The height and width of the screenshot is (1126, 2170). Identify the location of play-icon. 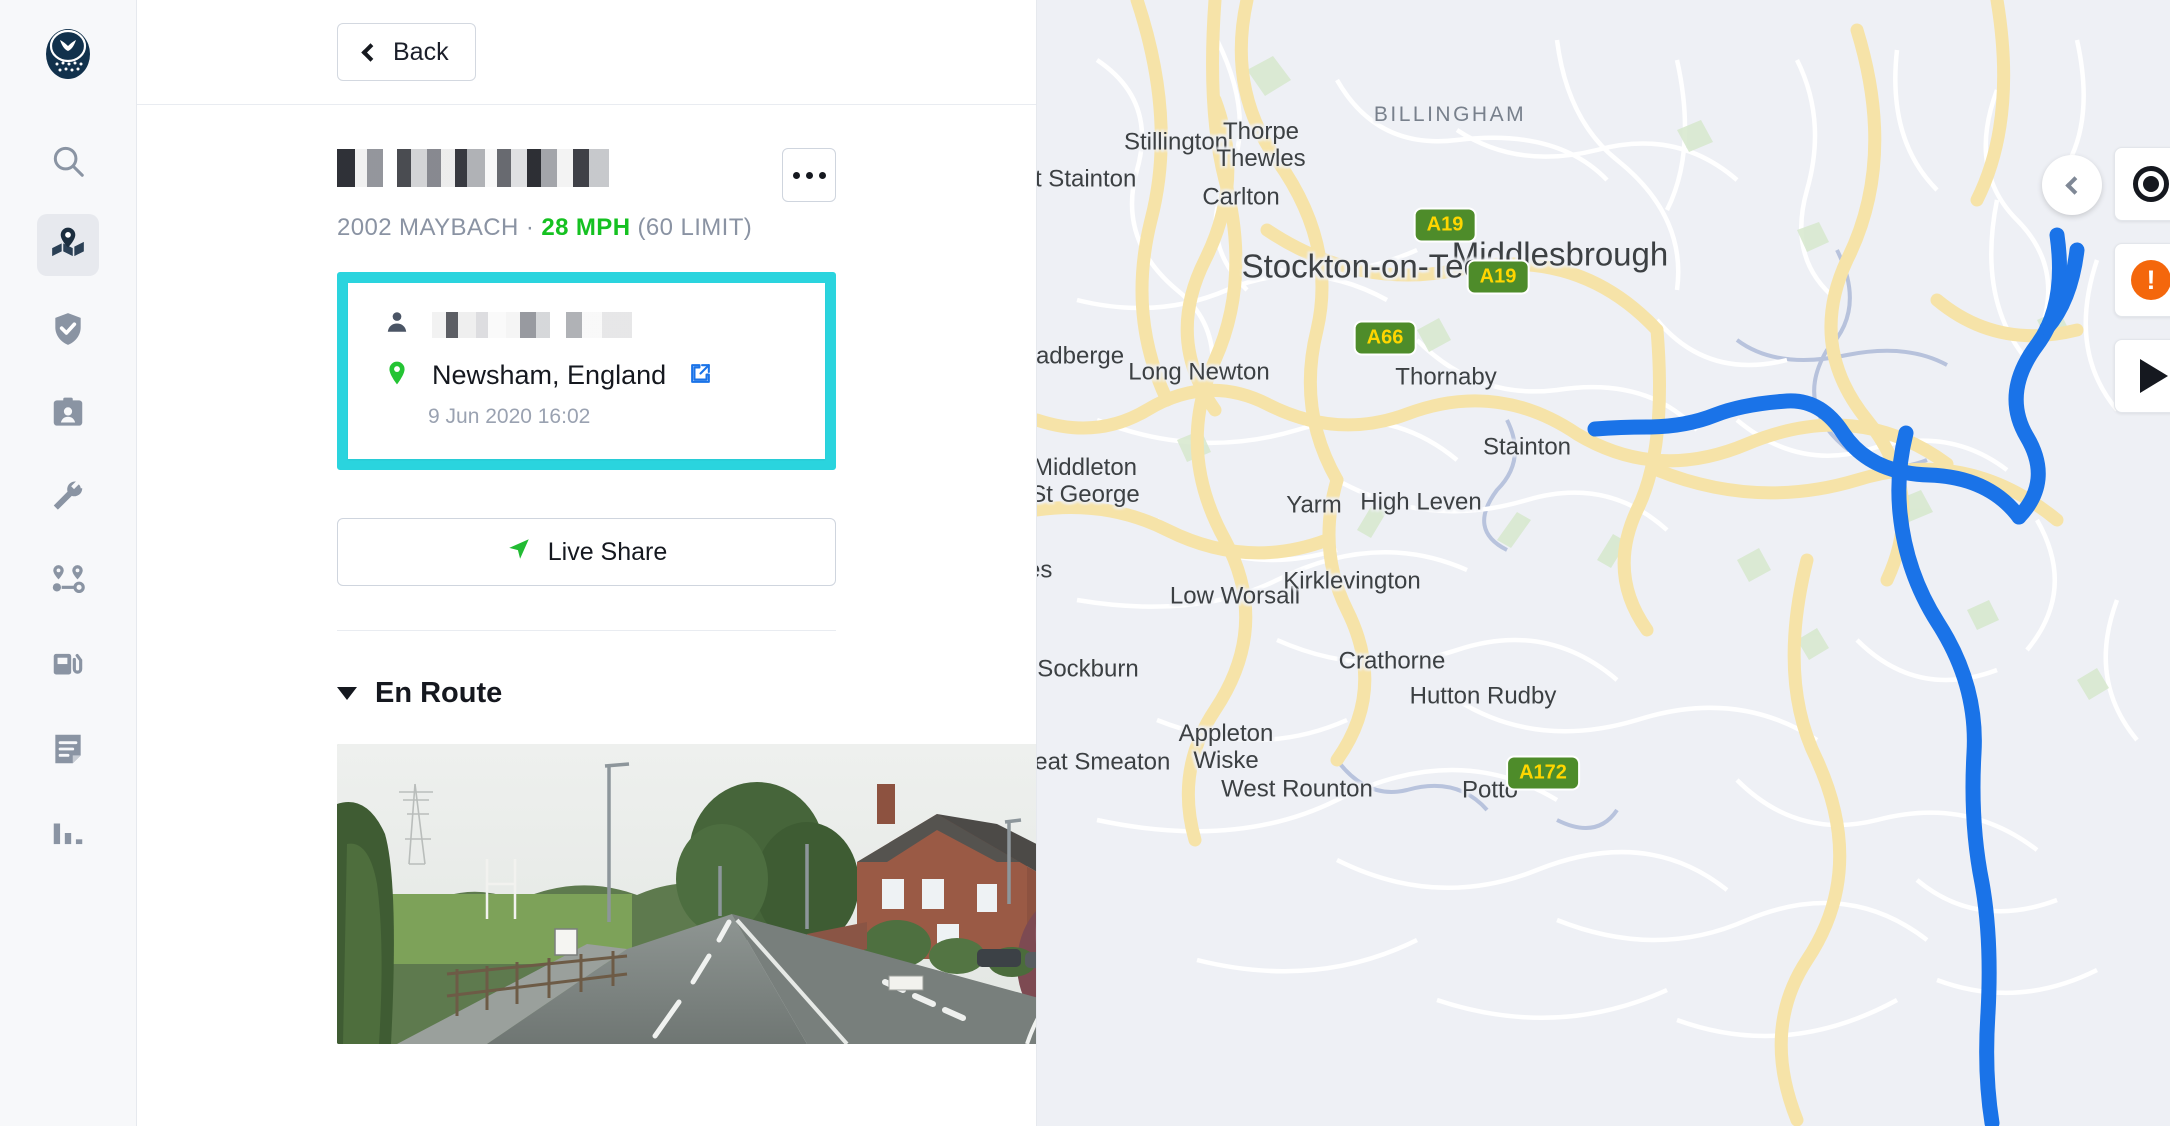
(2154, 376).